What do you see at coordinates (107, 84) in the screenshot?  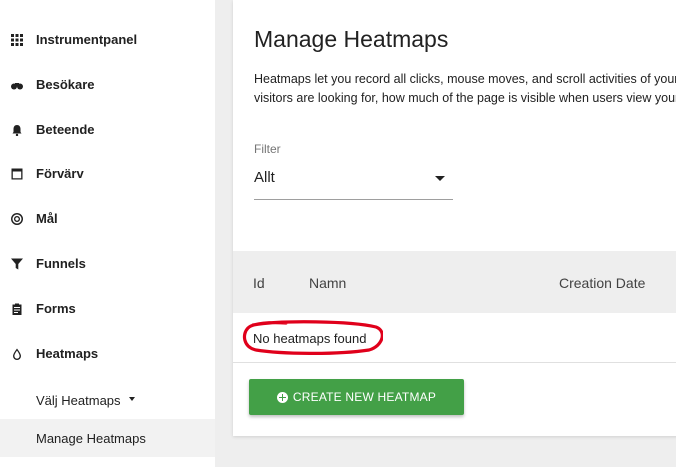 I see `sidebar-item-besokare: Besökare` at bounding box center [107, 84].